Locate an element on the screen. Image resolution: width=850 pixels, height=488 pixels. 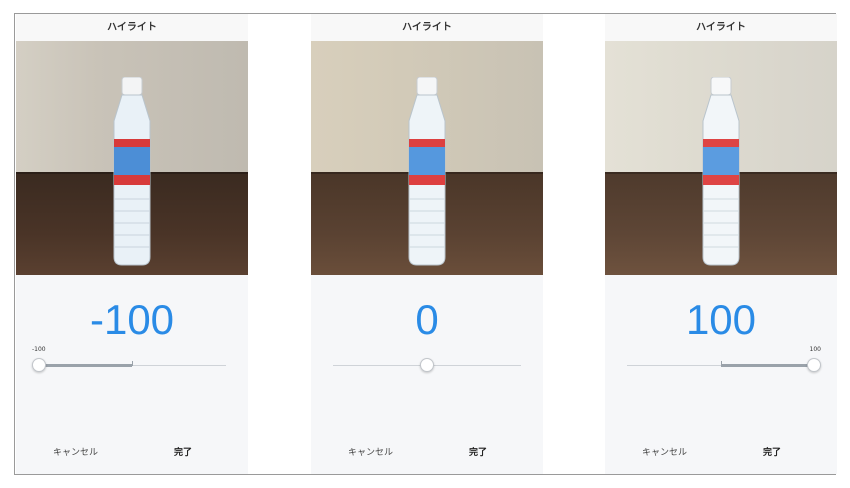
highlight-slider: -100 is located at coordinates (132, 366).